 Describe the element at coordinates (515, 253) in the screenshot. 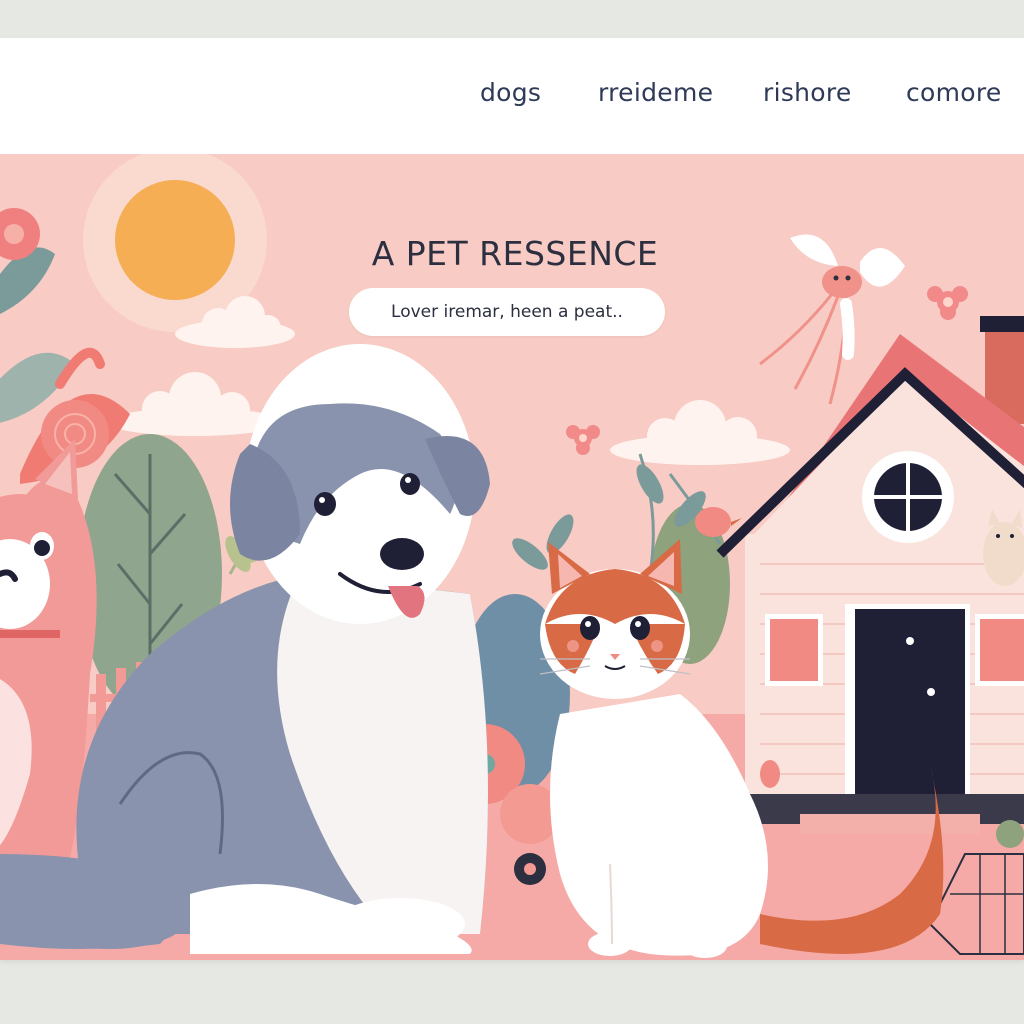

I see `hero-headline: A PET RESSENCE` at that location.